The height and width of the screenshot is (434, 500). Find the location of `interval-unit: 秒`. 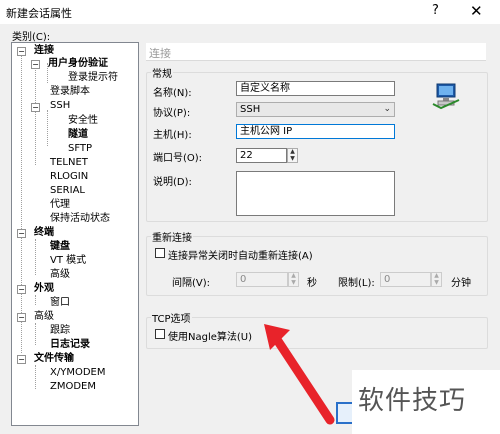

interval-unit: 秒 is located at coordinates (312, 283).